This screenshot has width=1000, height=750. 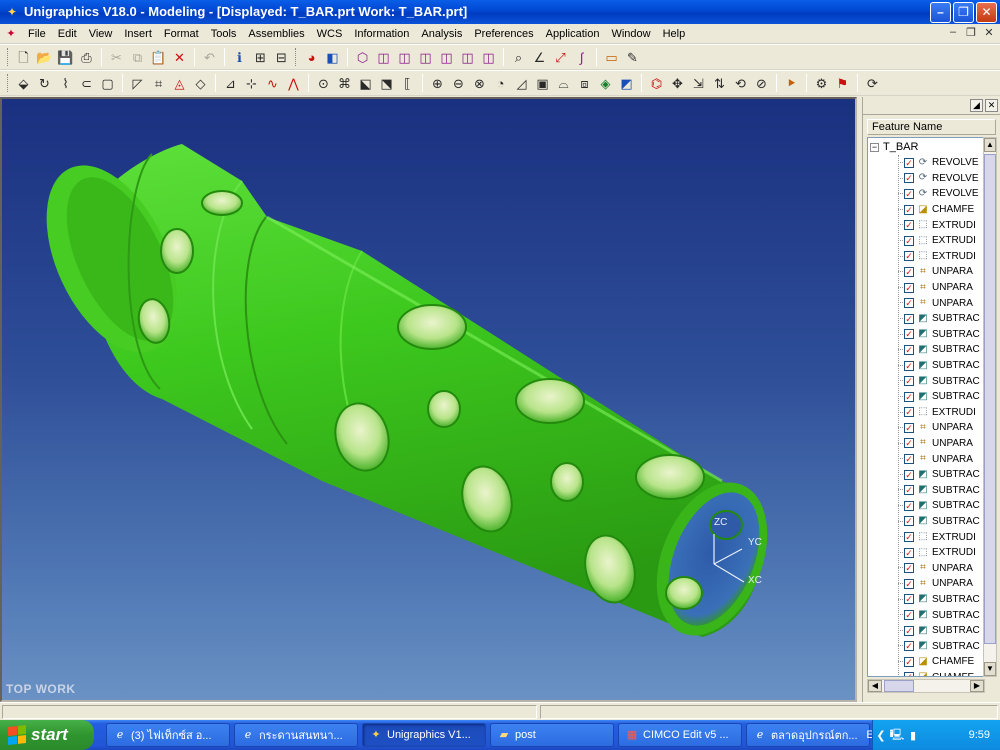 What do you see at coordinates (404, 57) in the screenshot?
I see `view-front-icon: ◫` at bounding box center [404, 57].